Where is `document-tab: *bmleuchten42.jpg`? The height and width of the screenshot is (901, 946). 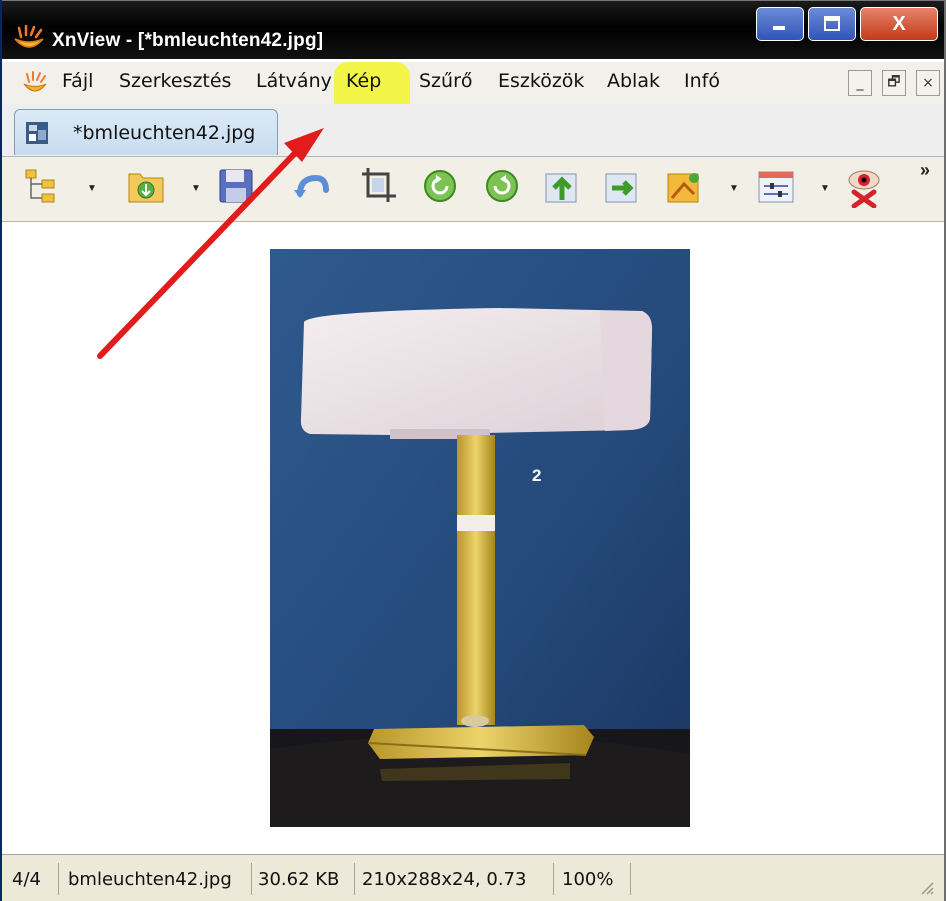
document-tab: *bmleuchten42.jpg is located at coordinates (146, 132).